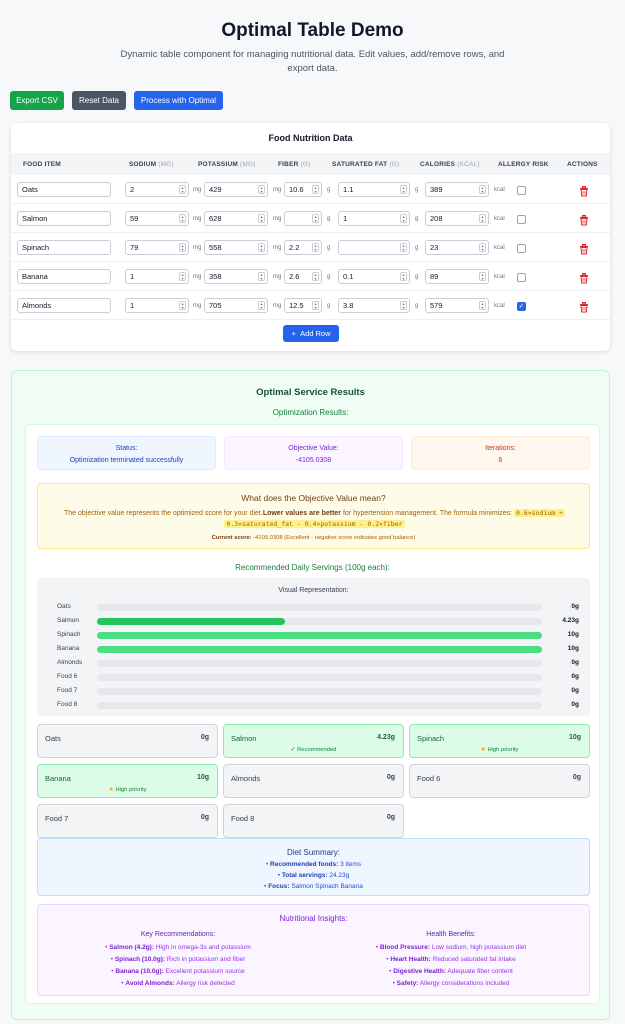 The height and width of the screenshot is (1024, 625). I want to click on calories-input: 208 ▴ ▾, so click(457, 218).